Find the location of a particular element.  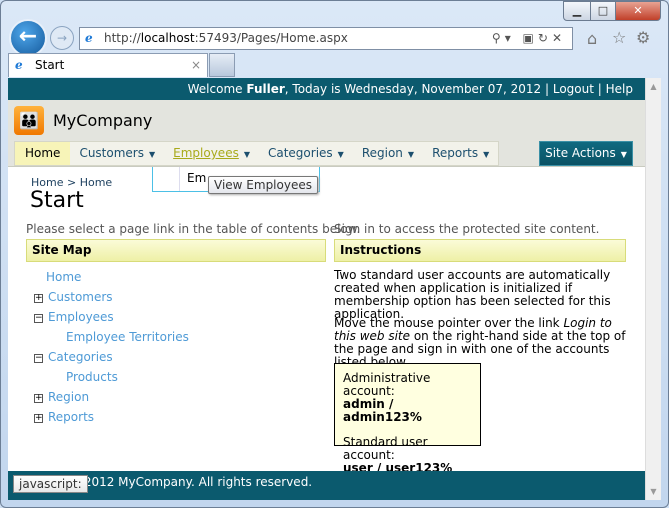

brand-bar: 👪 MyCompany is located at coordinates (326, 120).